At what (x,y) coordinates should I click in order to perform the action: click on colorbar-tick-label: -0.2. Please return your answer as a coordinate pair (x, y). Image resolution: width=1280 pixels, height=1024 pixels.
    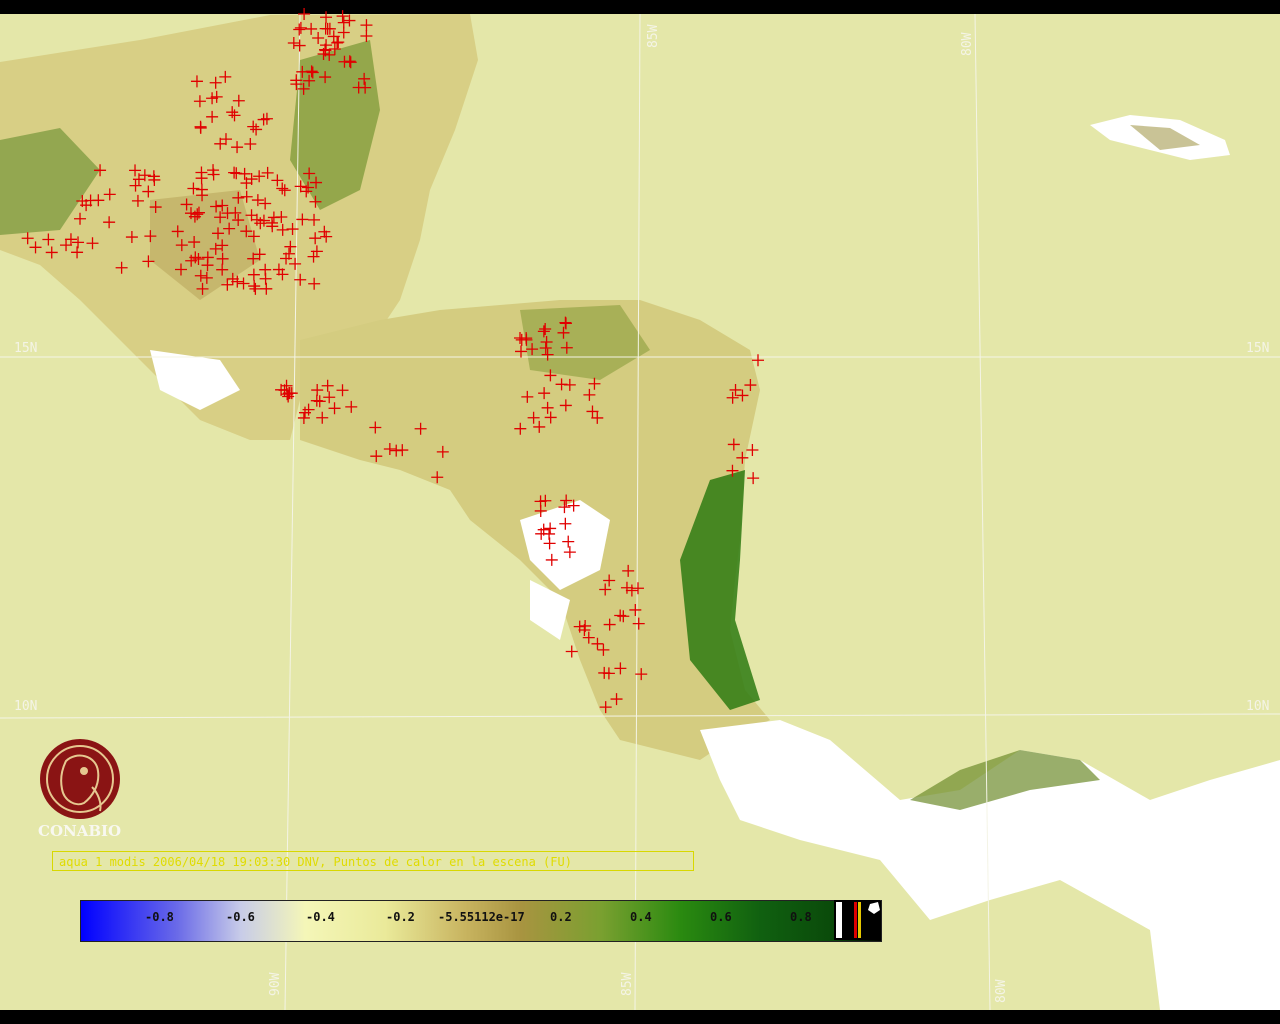
    Looking at the image, I should click on (400, 917).